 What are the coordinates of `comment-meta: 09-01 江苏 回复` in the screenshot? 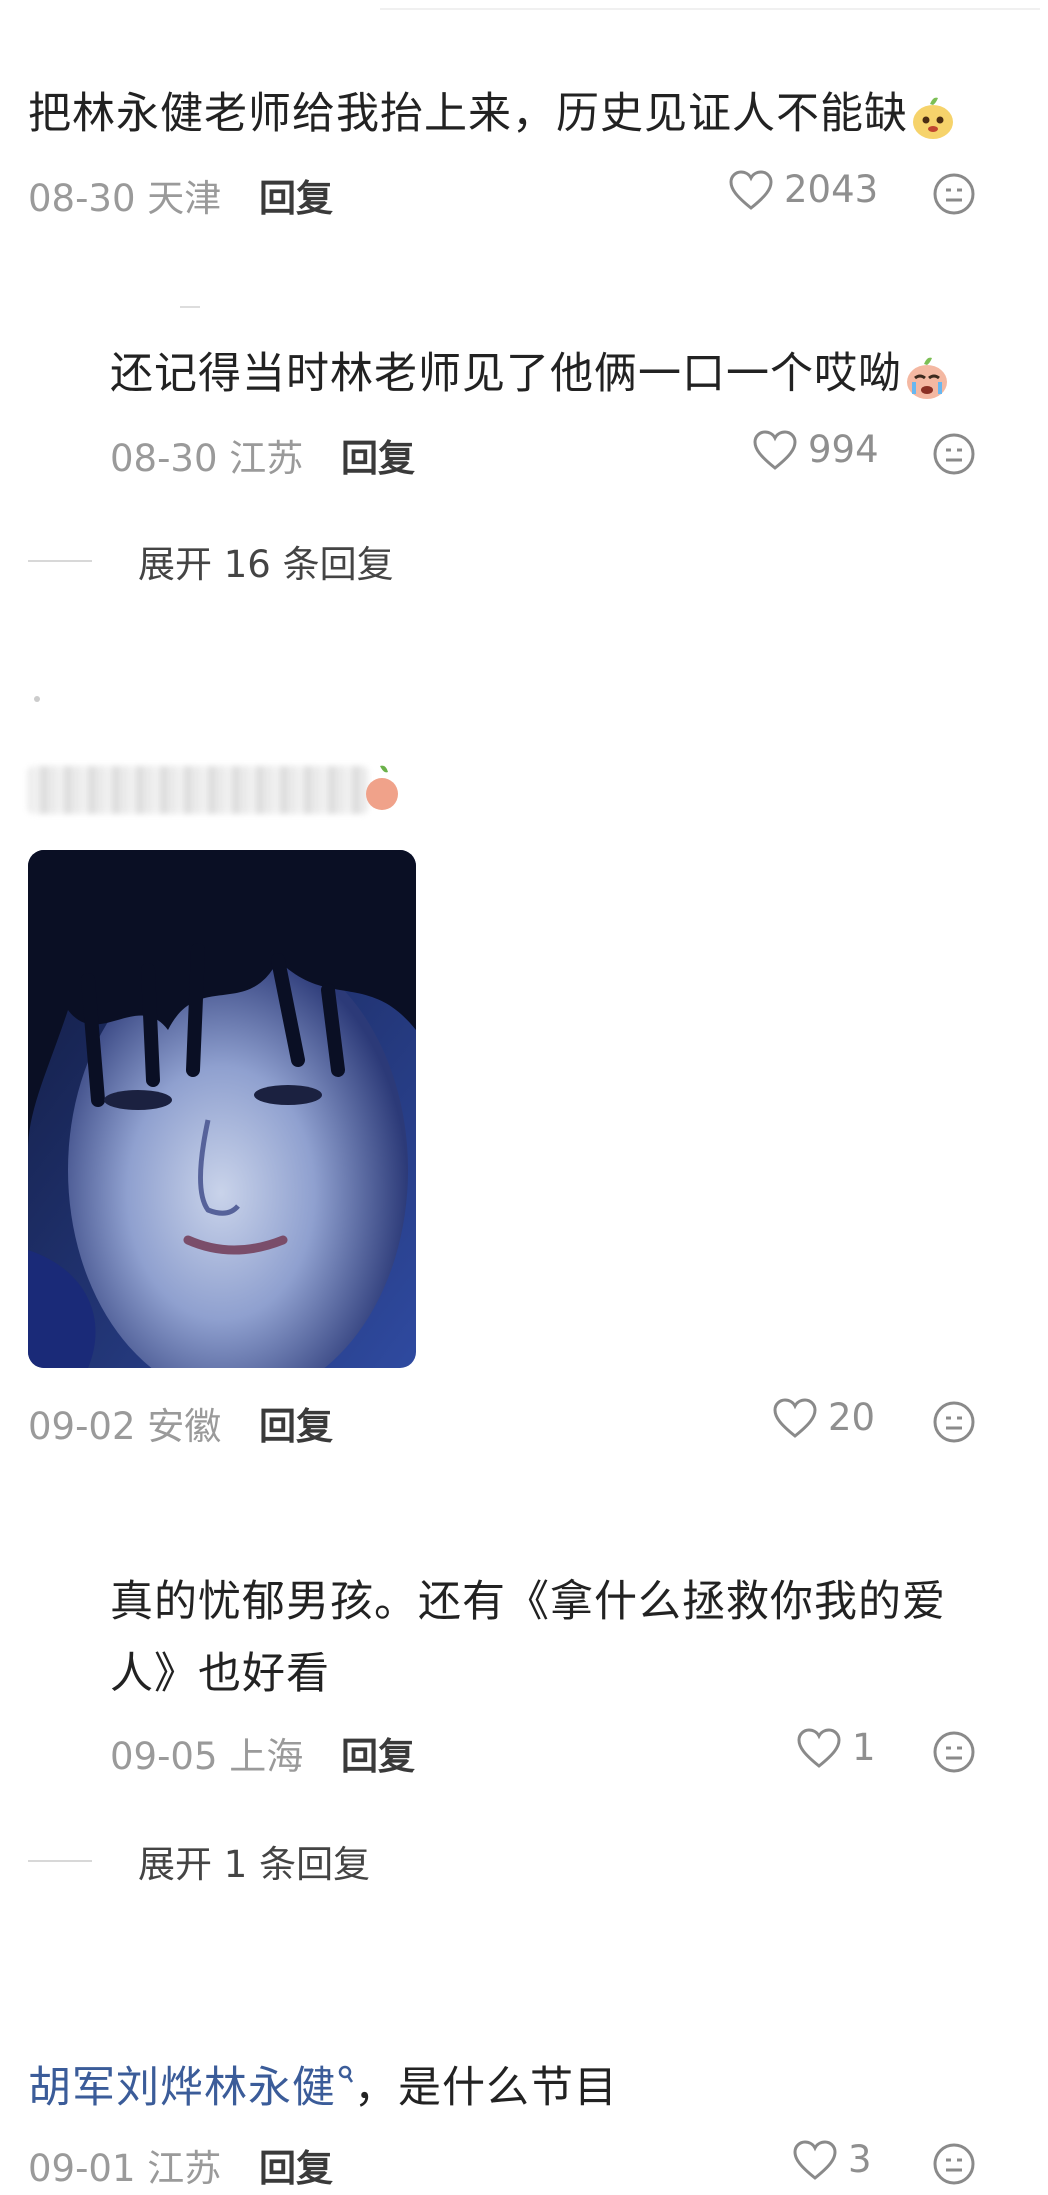 It's located at (180, 2165).